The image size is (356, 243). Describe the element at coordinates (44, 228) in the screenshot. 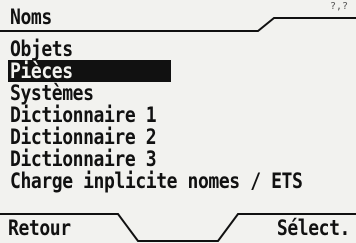

I see `back-softkey: Retour` at that location.